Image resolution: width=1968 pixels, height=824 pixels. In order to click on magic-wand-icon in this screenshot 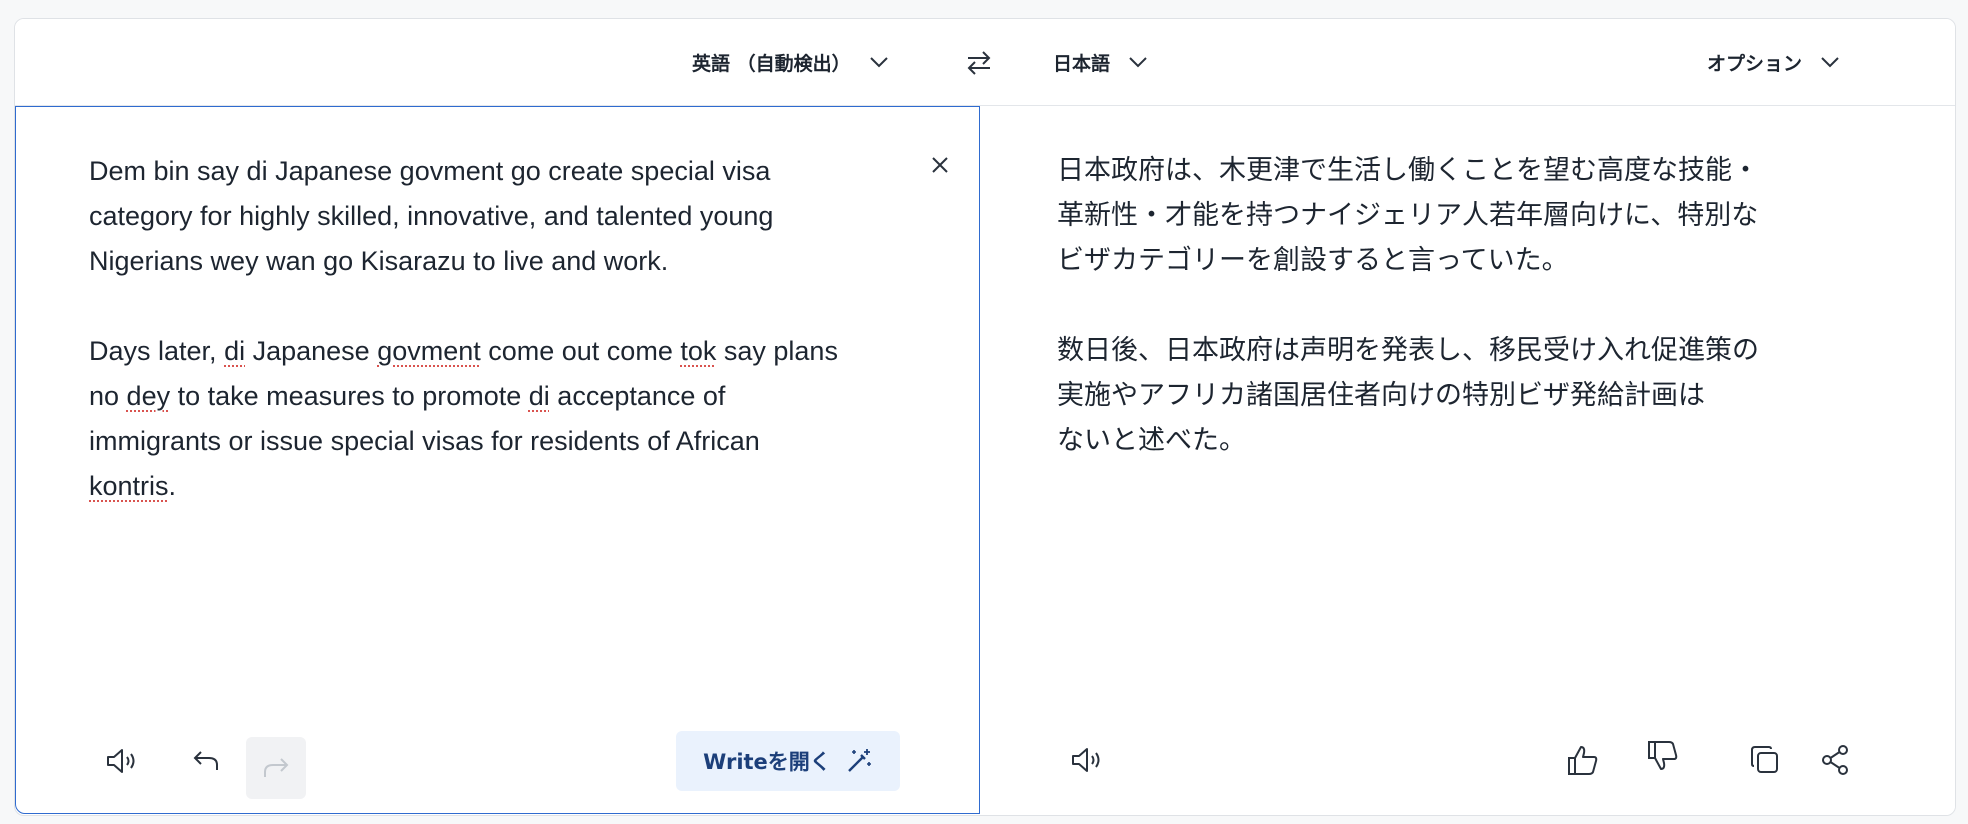, I will do `click(859, 761)`.